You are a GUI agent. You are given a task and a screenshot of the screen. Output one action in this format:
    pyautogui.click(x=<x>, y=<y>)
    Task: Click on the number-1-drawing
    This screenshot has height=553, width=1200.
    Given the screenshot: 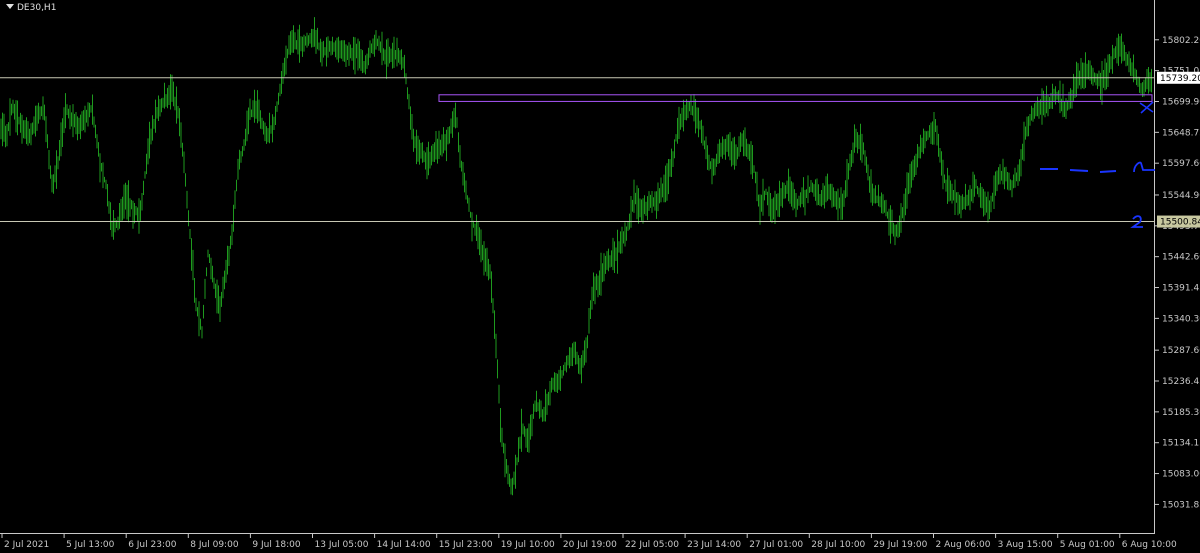 What is the action you would take?
    pyautogui.click(x=1144, y=167)
    